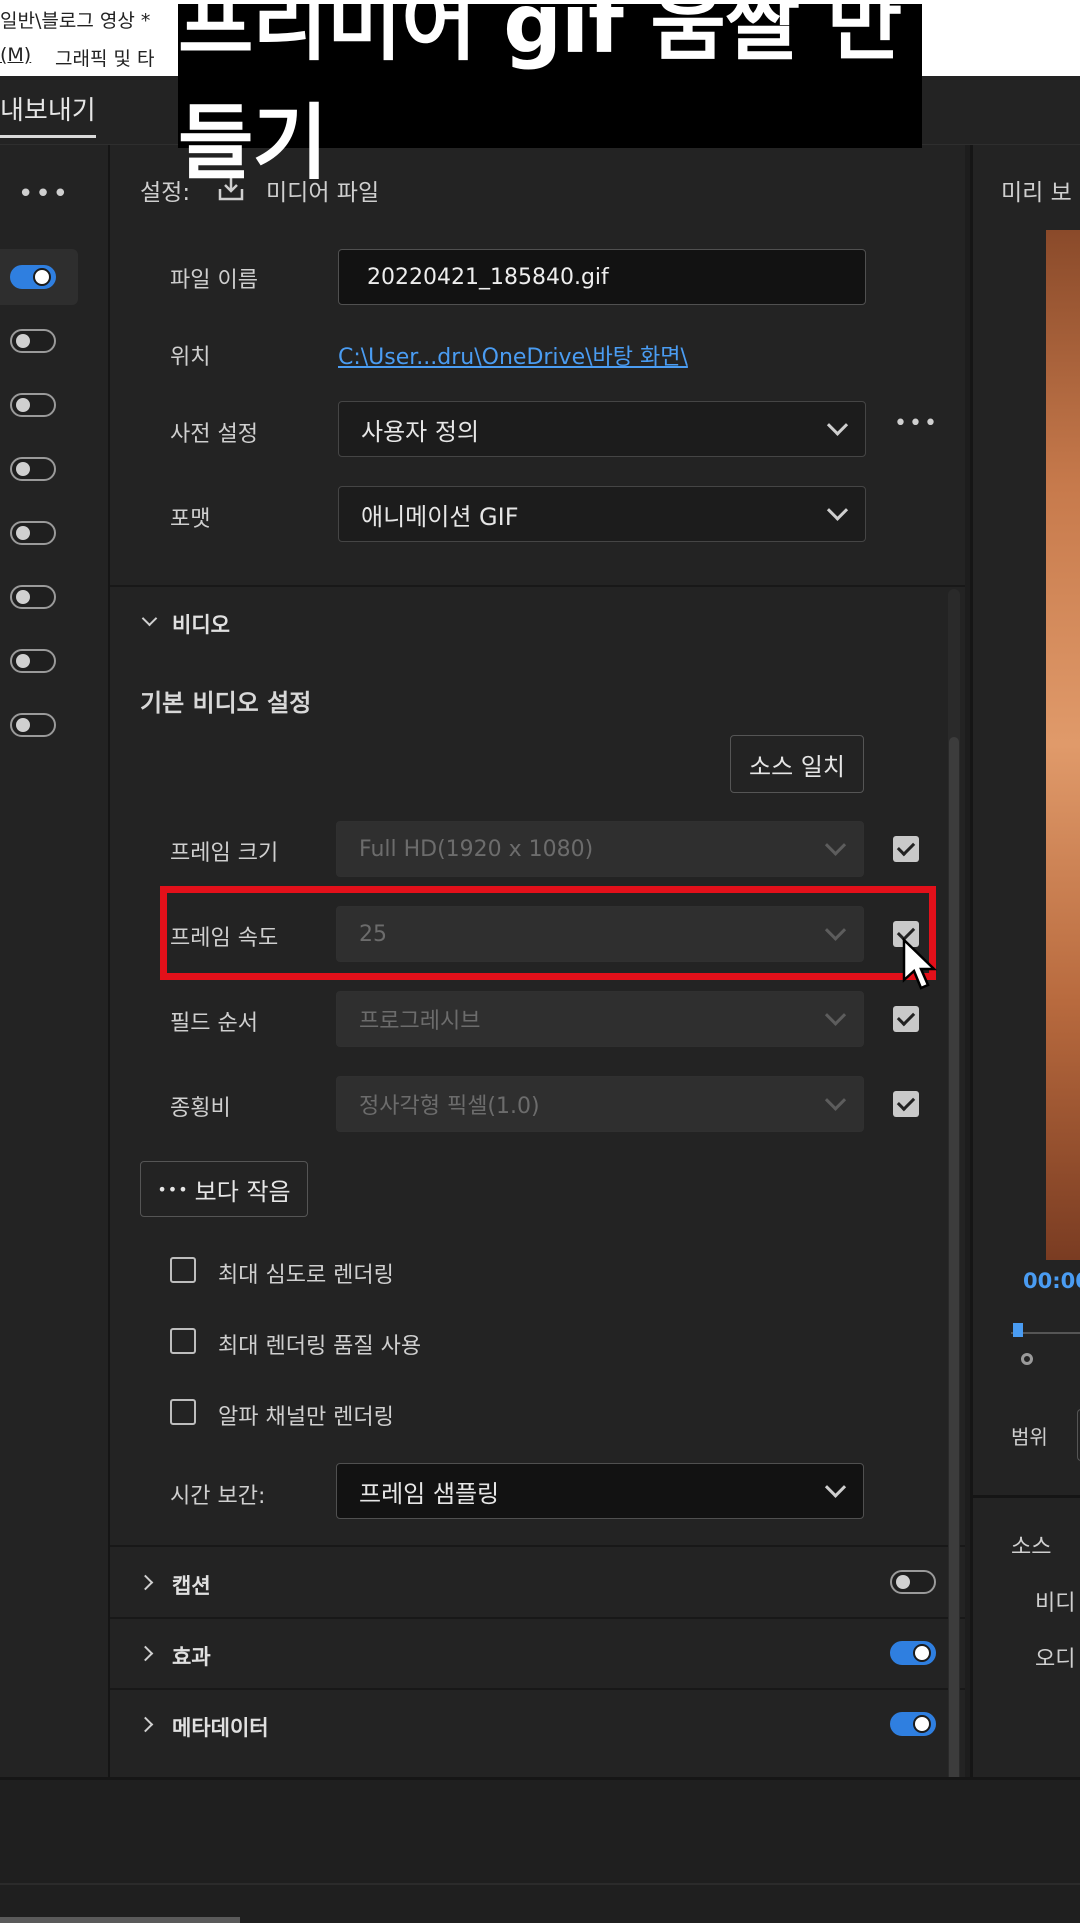 This screenshot has width=1080, height=1923. Describe the element at coordinates (173, 1189) in the screenshot. I see `more-dots-icon: •••` at that location.